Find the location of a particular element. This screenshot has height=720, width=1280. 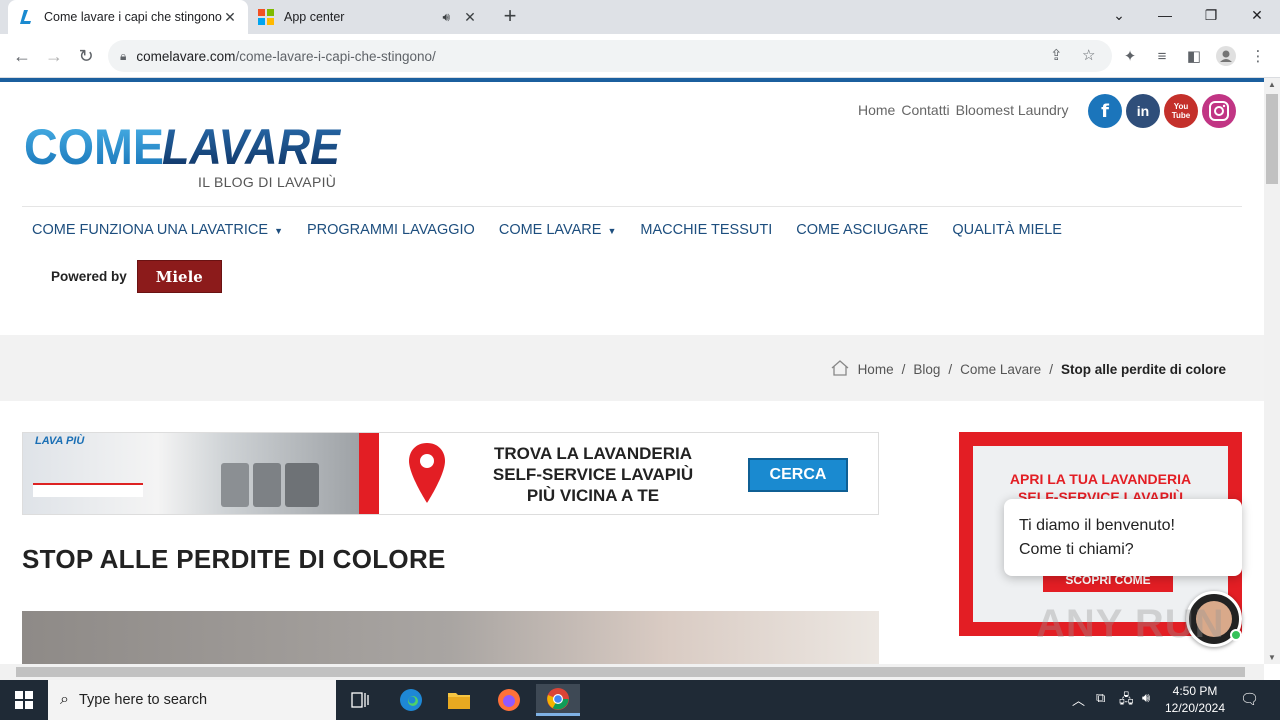

task-view-icon is located at coordinates (360, 700).